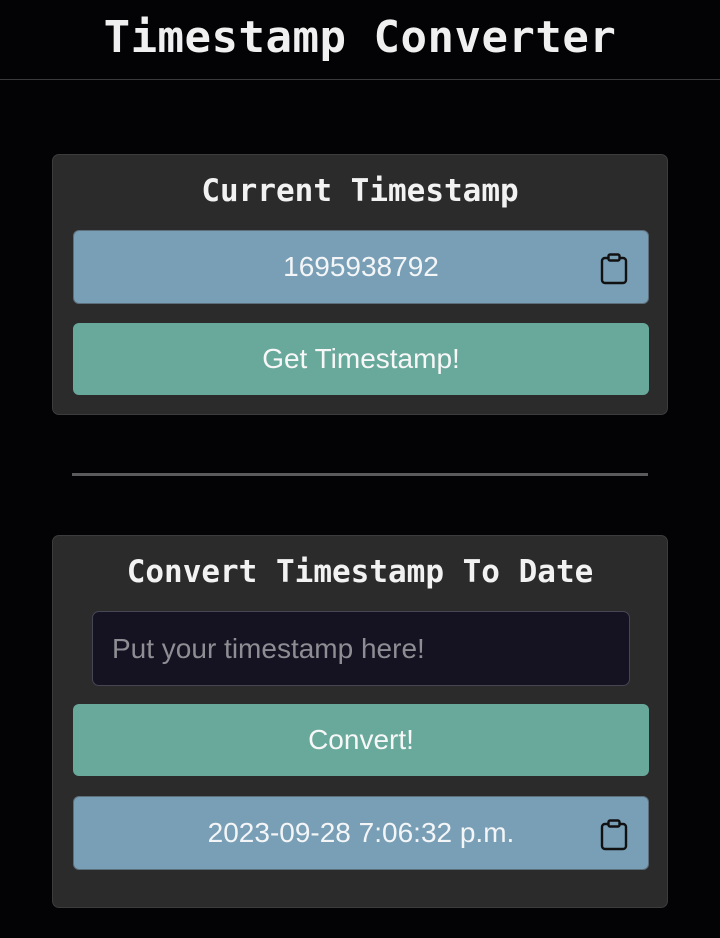  Describe the element at coordinates (360, 474) in the screenshot. I see `section-divider` at that location.